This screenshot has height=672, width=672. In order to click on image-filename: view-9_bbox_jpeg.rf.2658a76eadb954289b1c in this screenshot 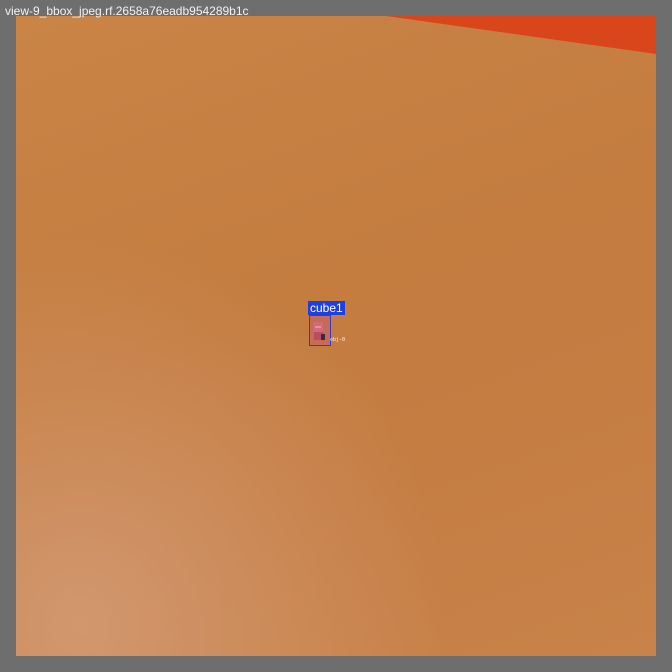, I will do `click(127, 11)`.